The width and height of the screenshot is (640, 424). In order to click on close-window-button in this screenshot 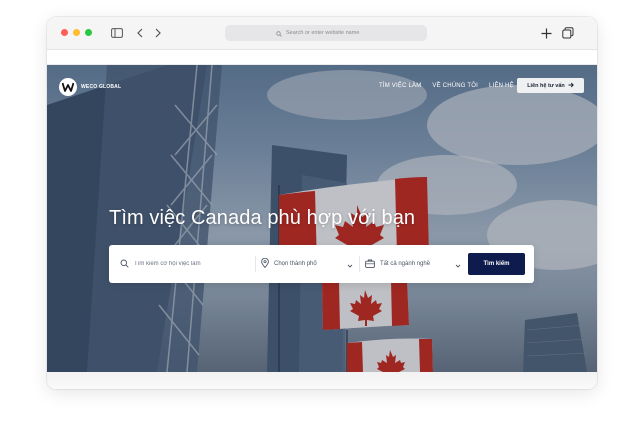, I will do `click(64, 32)`.